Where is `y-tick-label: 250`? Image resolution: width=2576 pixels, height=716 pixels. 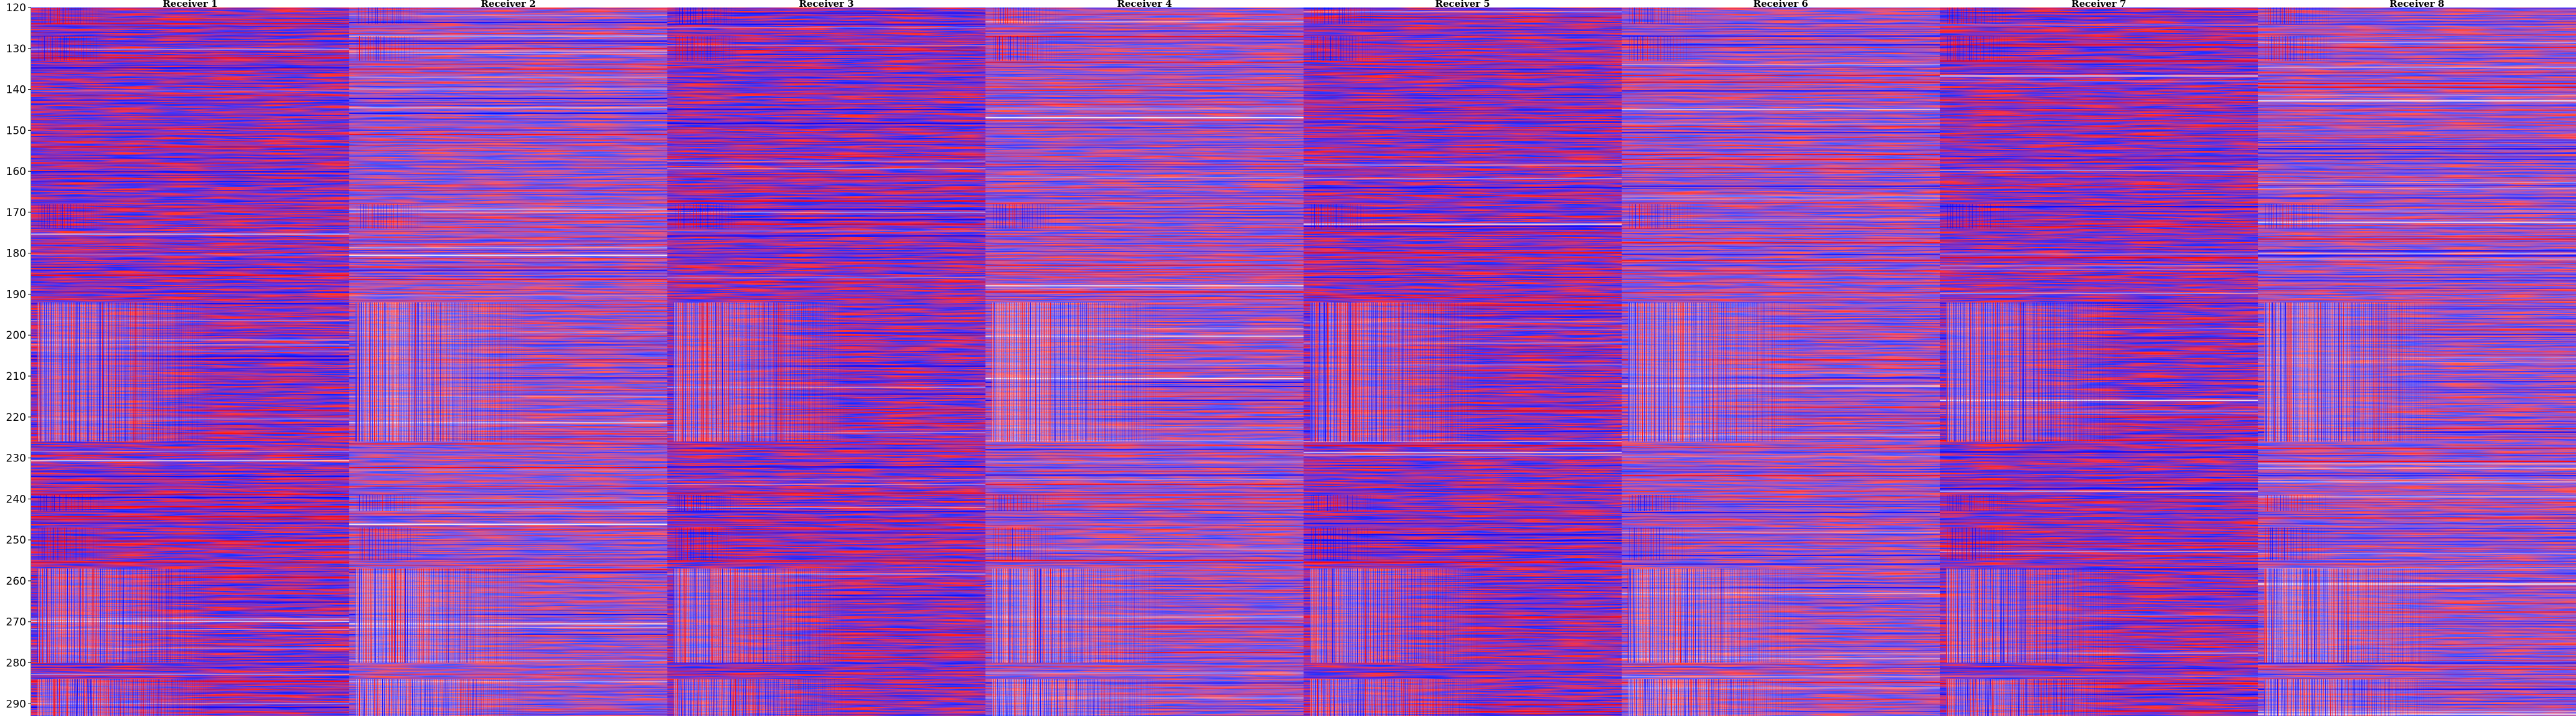
y-tick-label: 250 is located at coordinates (16, 540).